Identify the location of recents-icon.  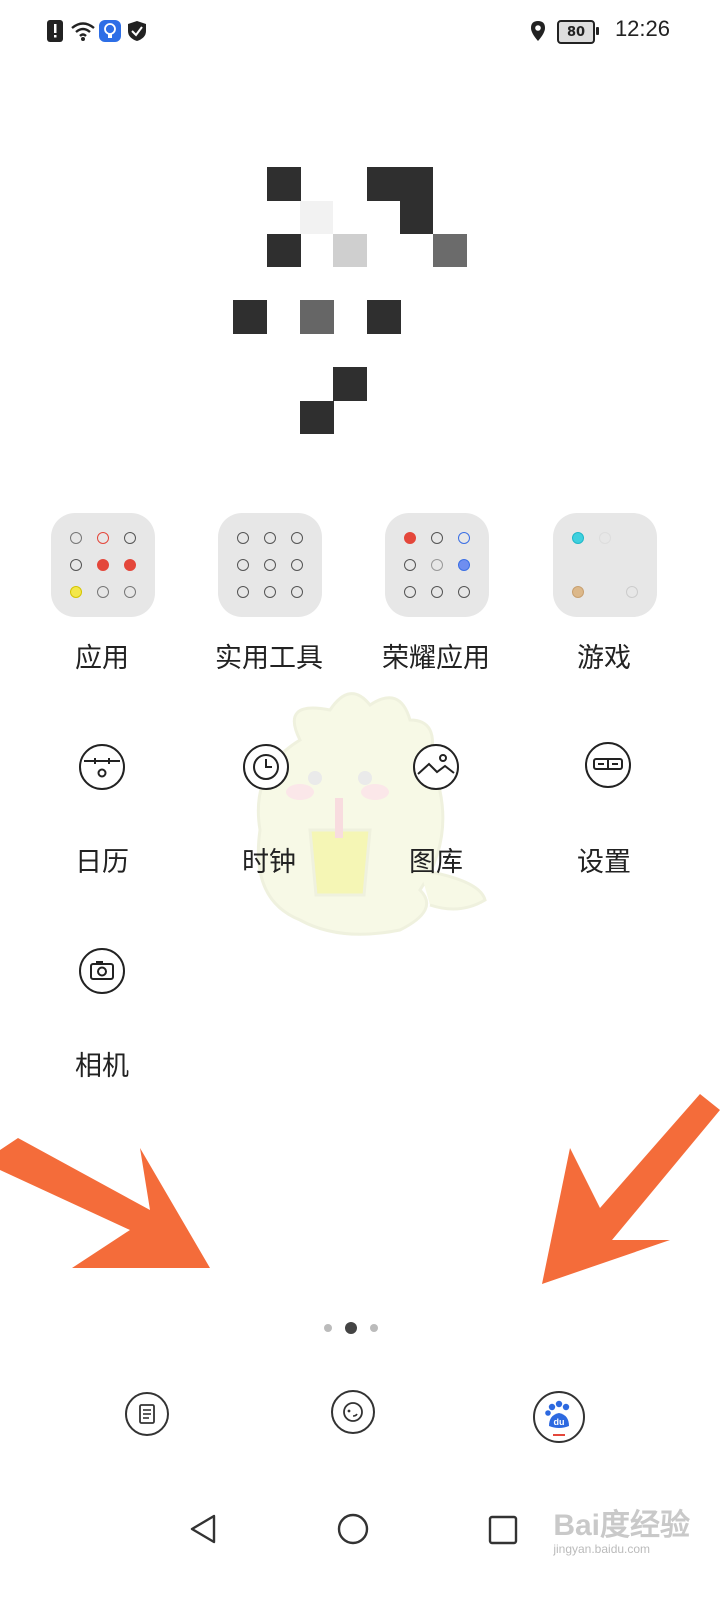
(503, 1530).